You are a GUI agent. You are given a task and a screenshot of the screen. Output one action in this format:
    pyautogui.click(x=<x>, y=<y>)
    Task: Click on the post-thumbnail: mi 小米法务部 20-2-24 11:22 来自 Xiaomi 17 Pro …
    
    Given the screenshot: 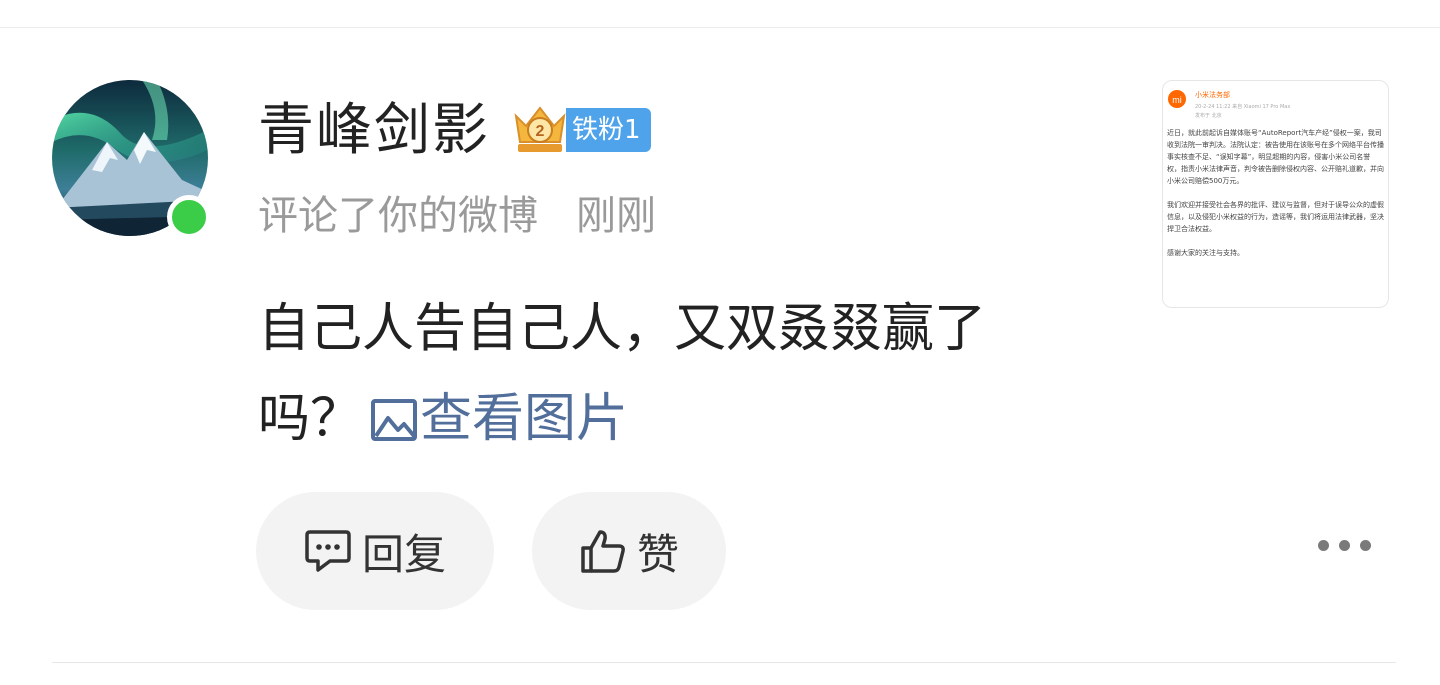 What is the action you would take?
    pyautogui.click(x=1275, y=194)
    